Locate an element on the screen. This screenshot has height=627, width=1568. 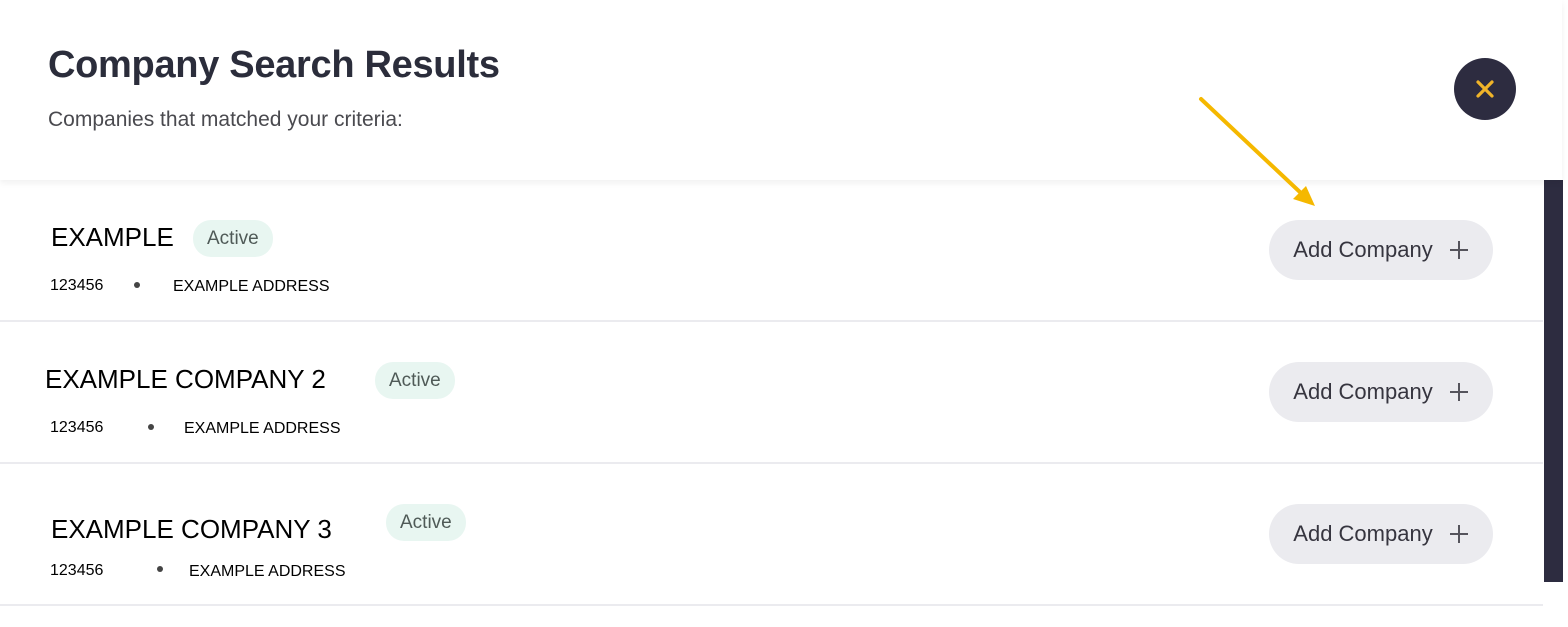
close-icon is located at coordinates (1485, 89).